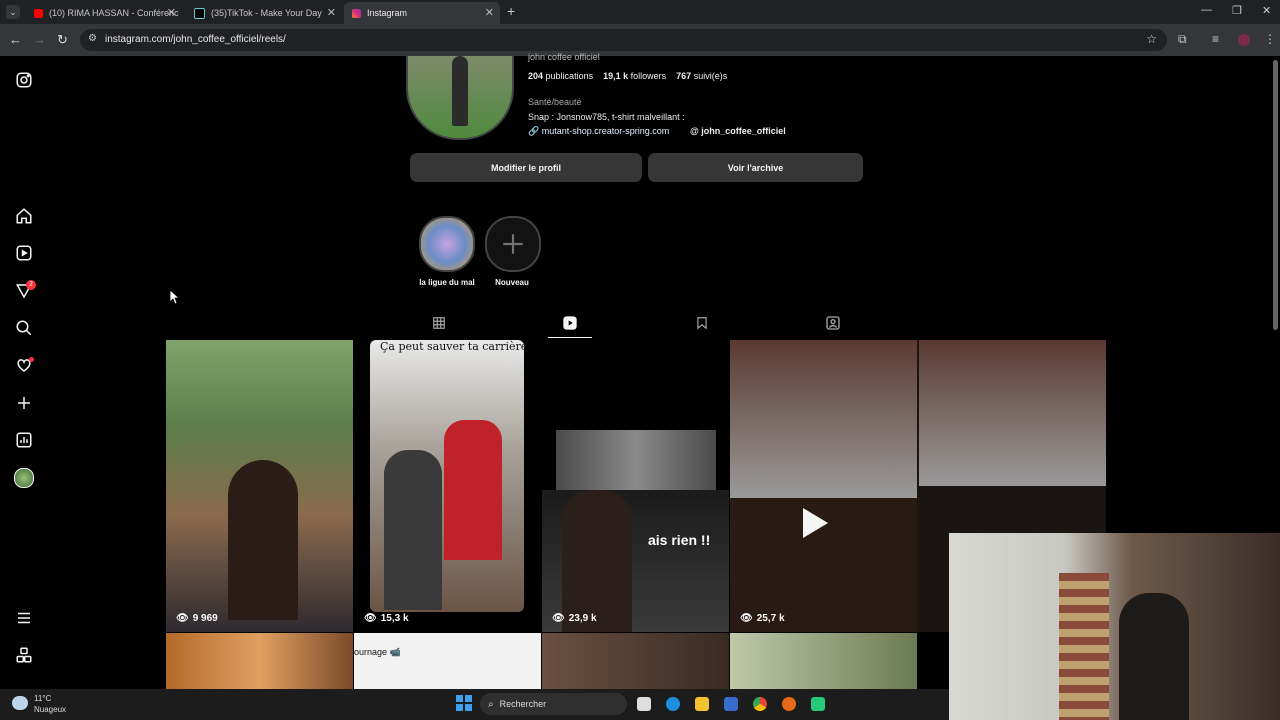  I want to click on windows-start-icon, so click(464, 703).